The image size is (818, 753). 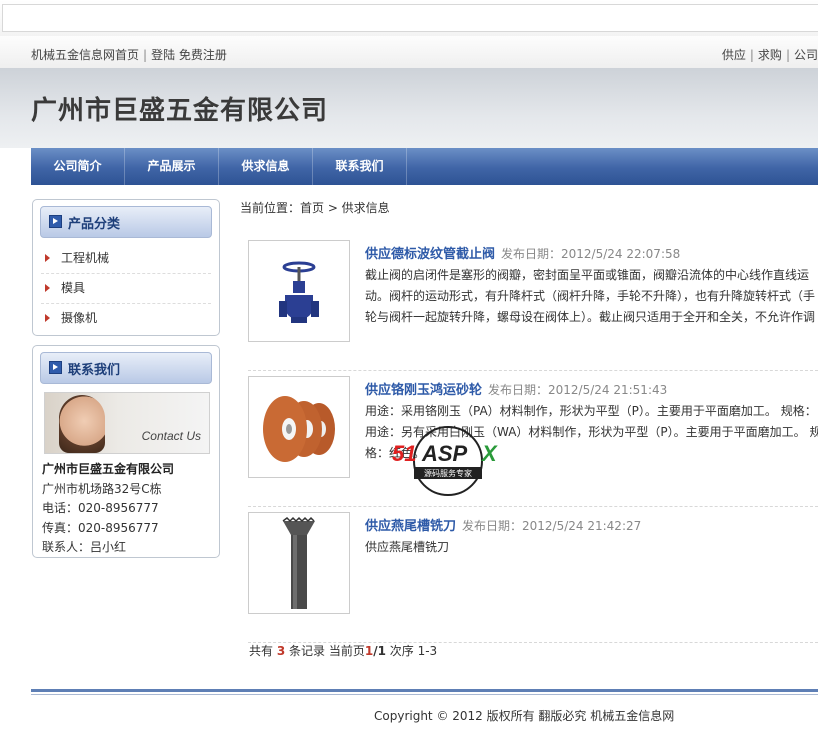 What do you see at coordinates (424, 166) in the screenshot?
I see `main-nav: 公司简介 产品展示 供求信息 联系我们` at bounding box center [424, 166].